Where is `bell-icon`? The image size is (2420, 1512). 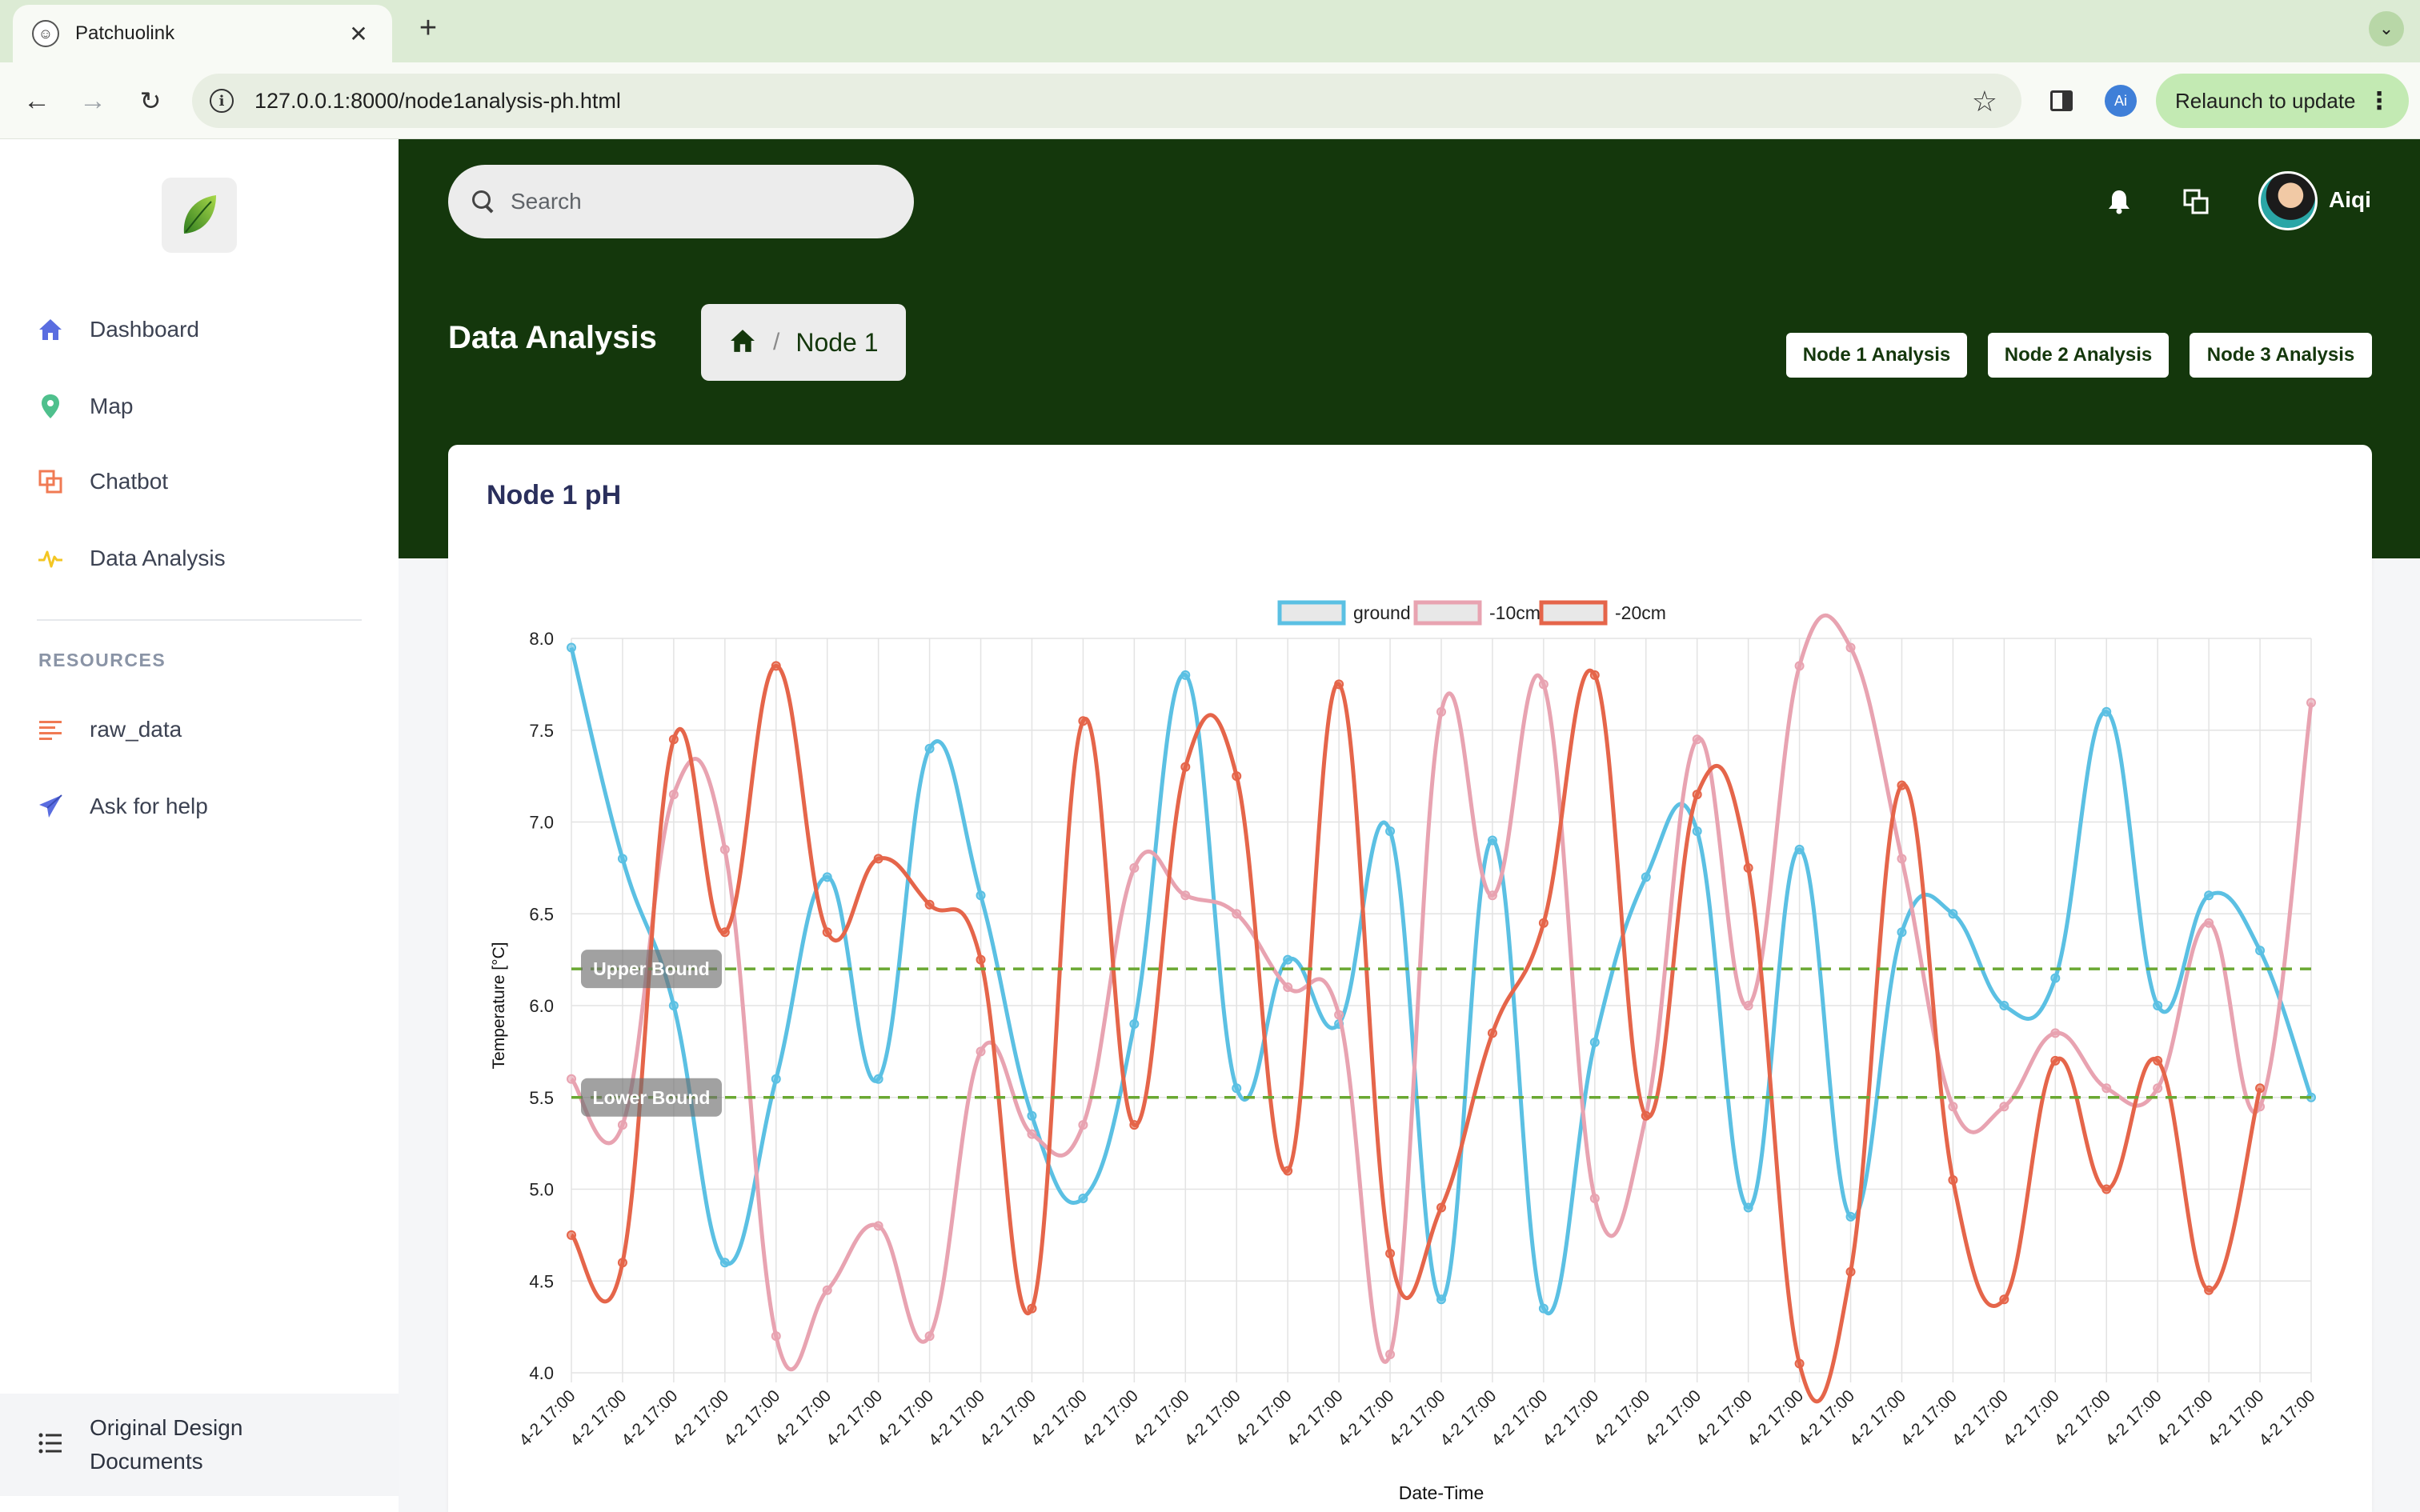 bell-icon is located at coordinates (2119, 201).